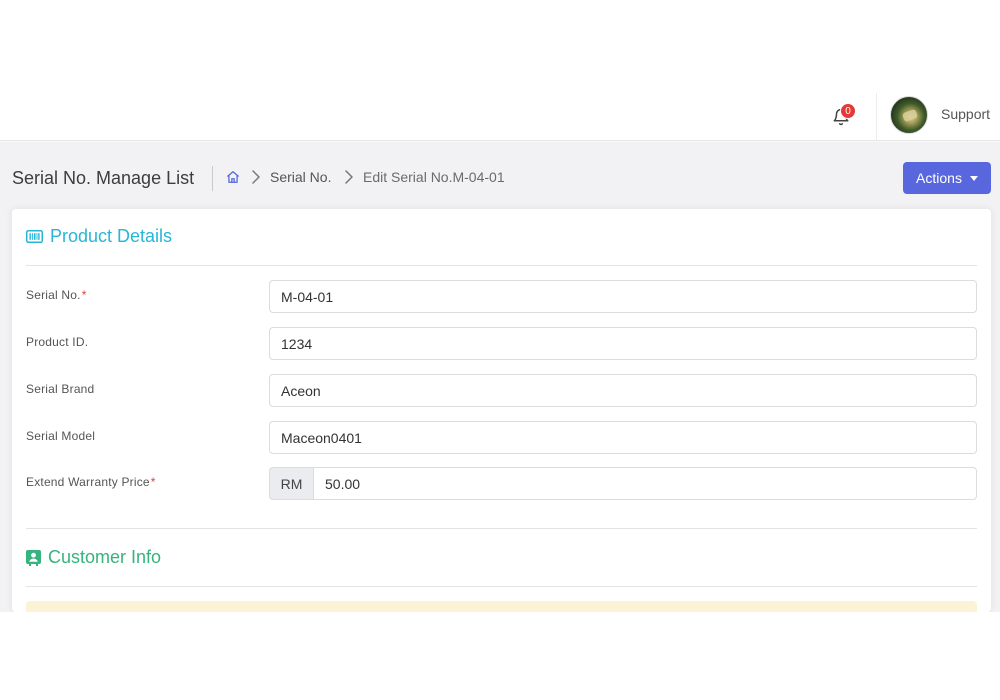  Describe the element at coordinates (939, 178) in the screenshot. I see `actions-button-label: Actions` at that location.